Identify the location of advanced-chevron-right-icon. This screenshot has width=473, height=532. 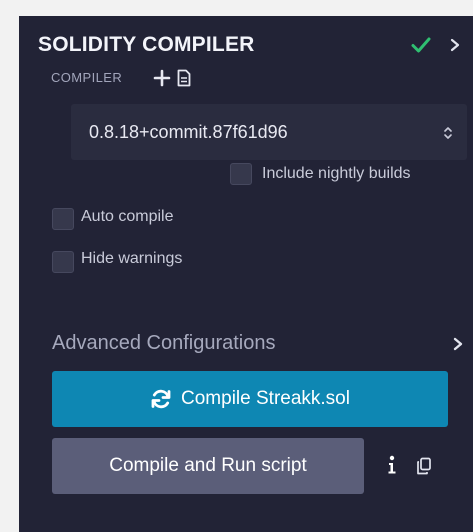
(458, 344).